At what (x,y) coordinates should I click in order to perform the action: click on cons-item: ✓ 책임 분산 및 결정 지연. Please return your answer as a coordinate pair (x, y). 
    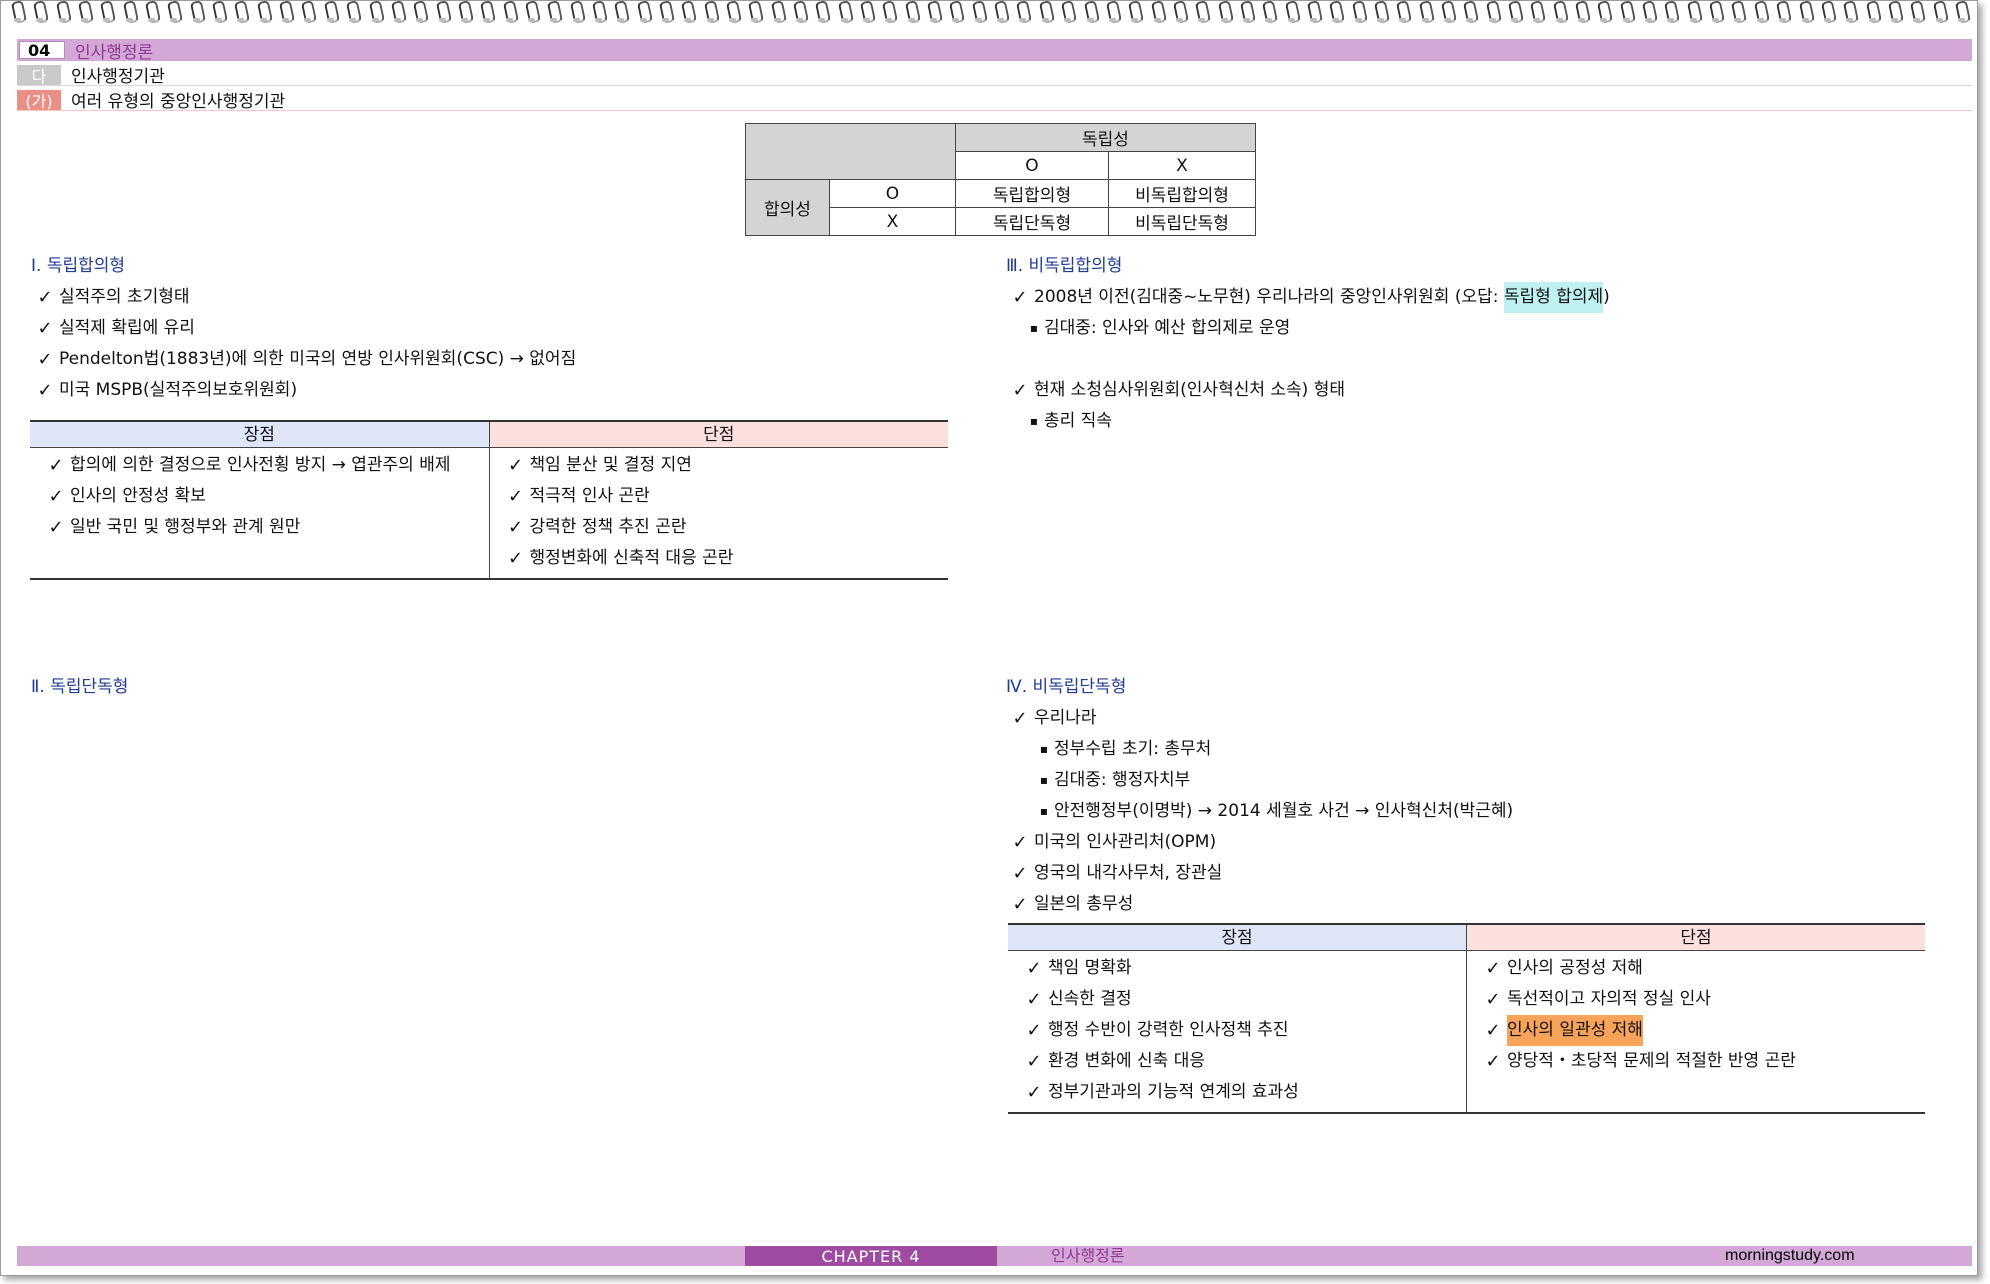
    Looking at the image, I should click on (725, 465).